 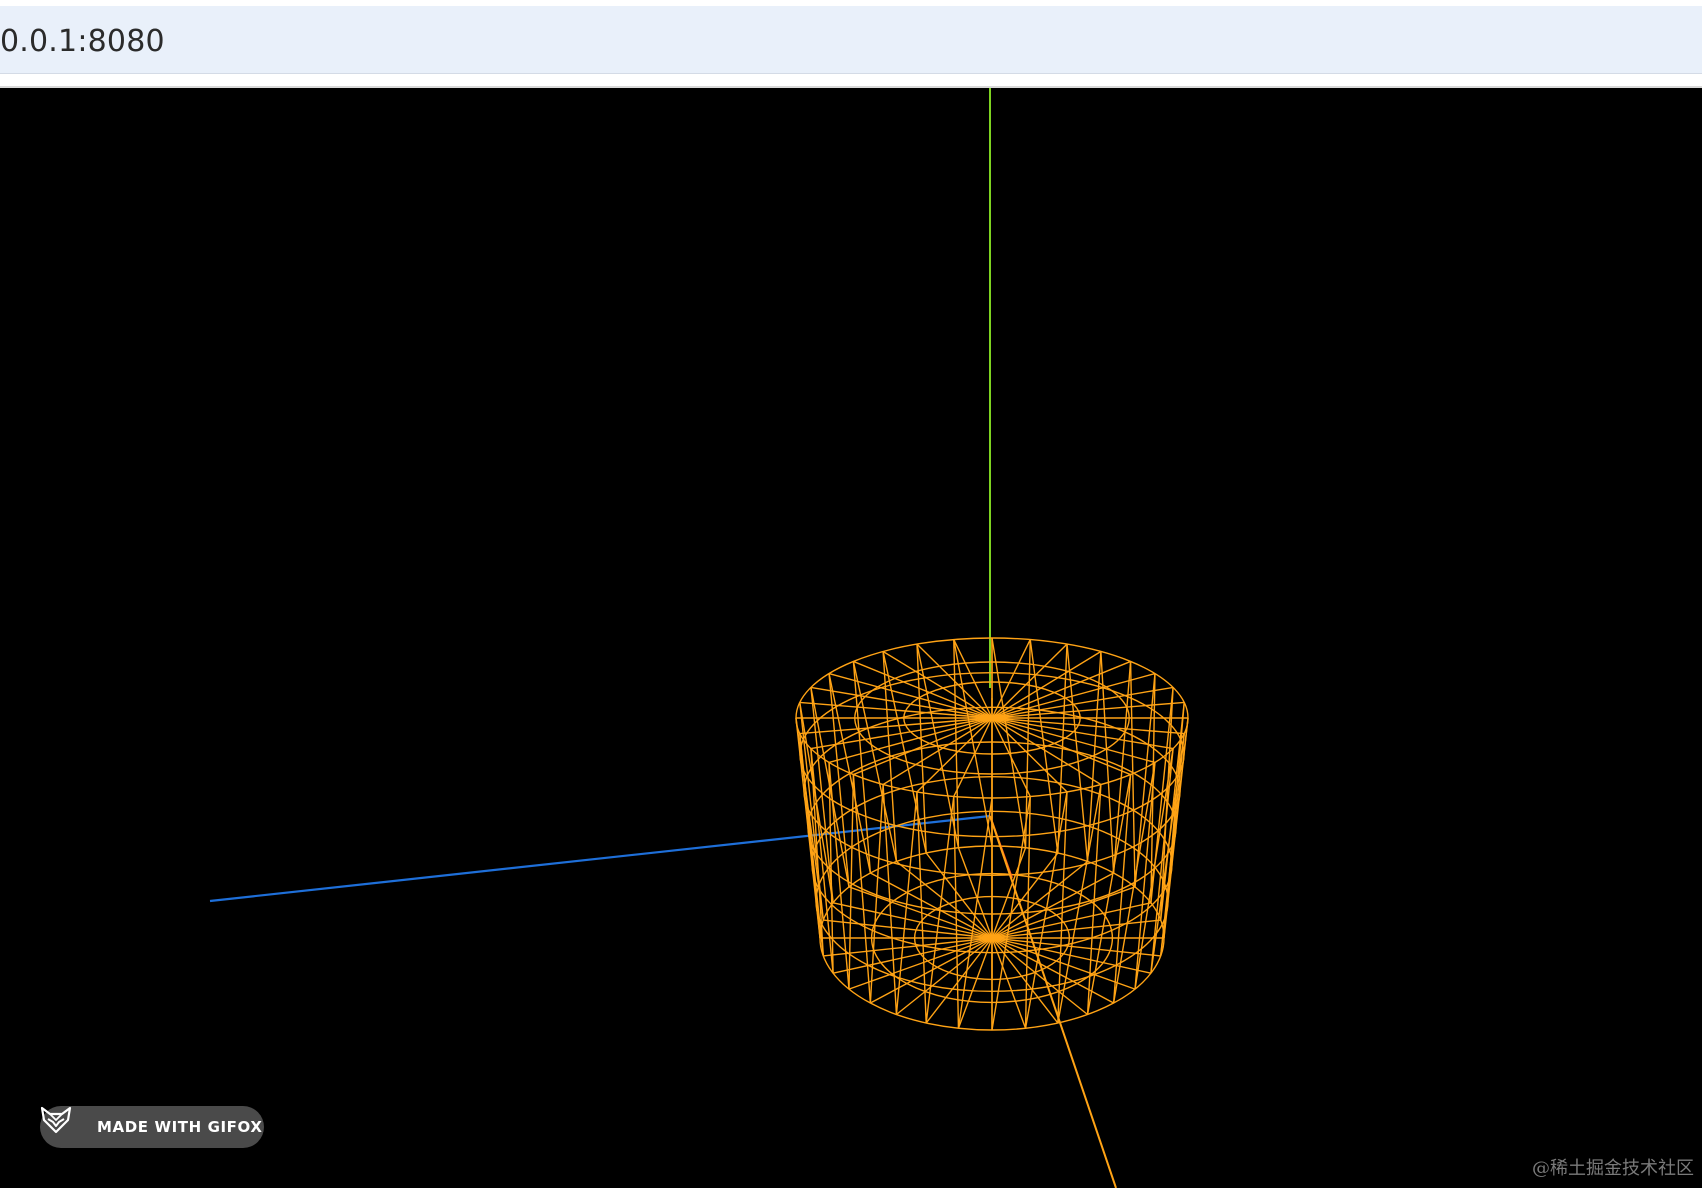 I want to click on cylinder-wireframe, so click(x=992, y=834).